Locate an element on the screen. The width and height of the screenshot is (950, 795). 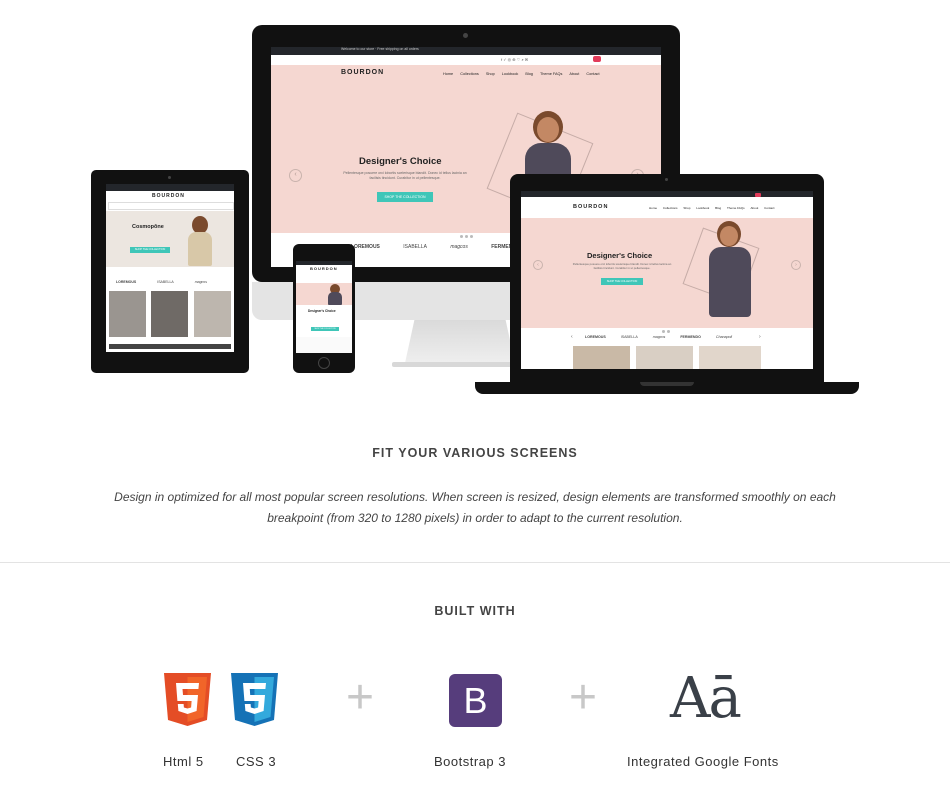
tablet-logo: BOURDON is located at coordinates (168, 196).